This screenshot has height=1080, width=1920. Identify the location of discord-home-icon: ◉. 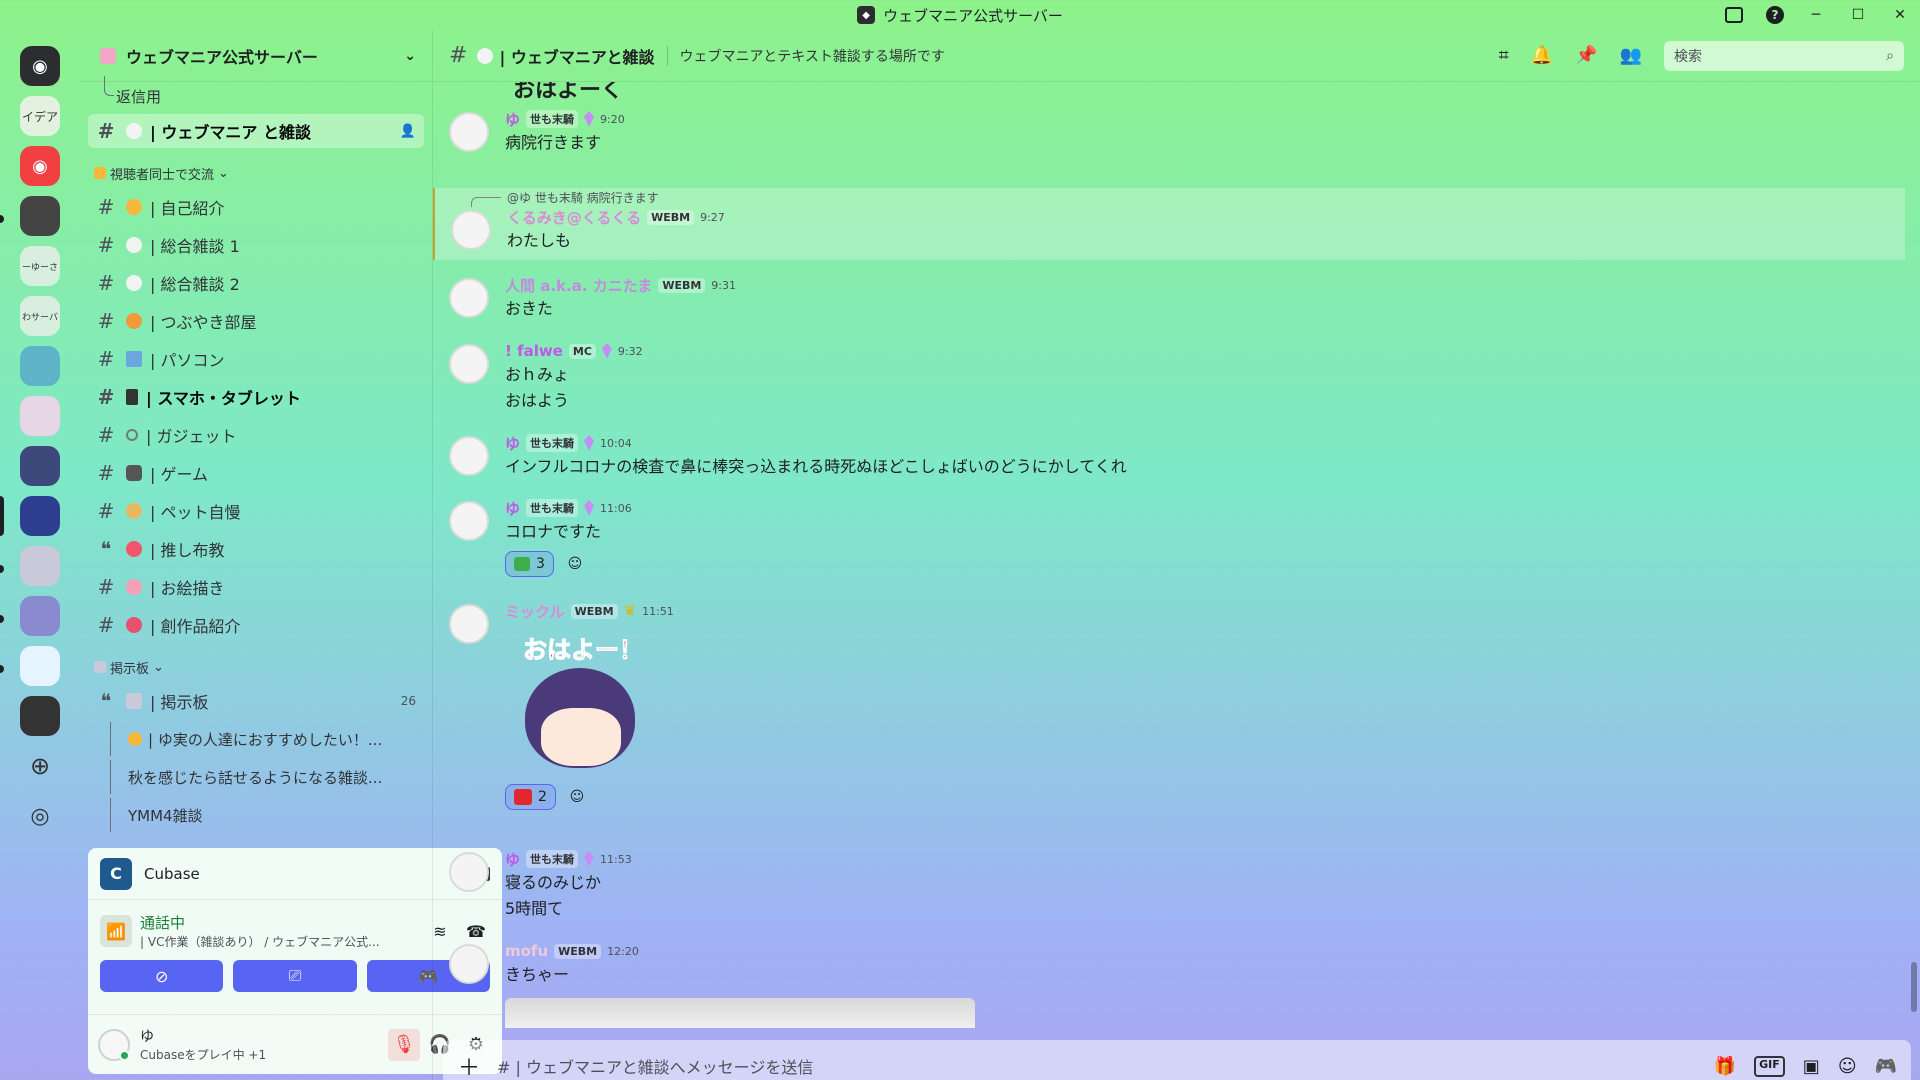
(40, 66).